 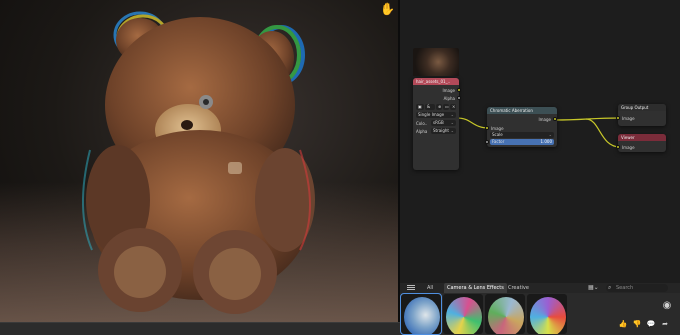 I want to click on comment-icon: 💬, so click(x=651, y=324).